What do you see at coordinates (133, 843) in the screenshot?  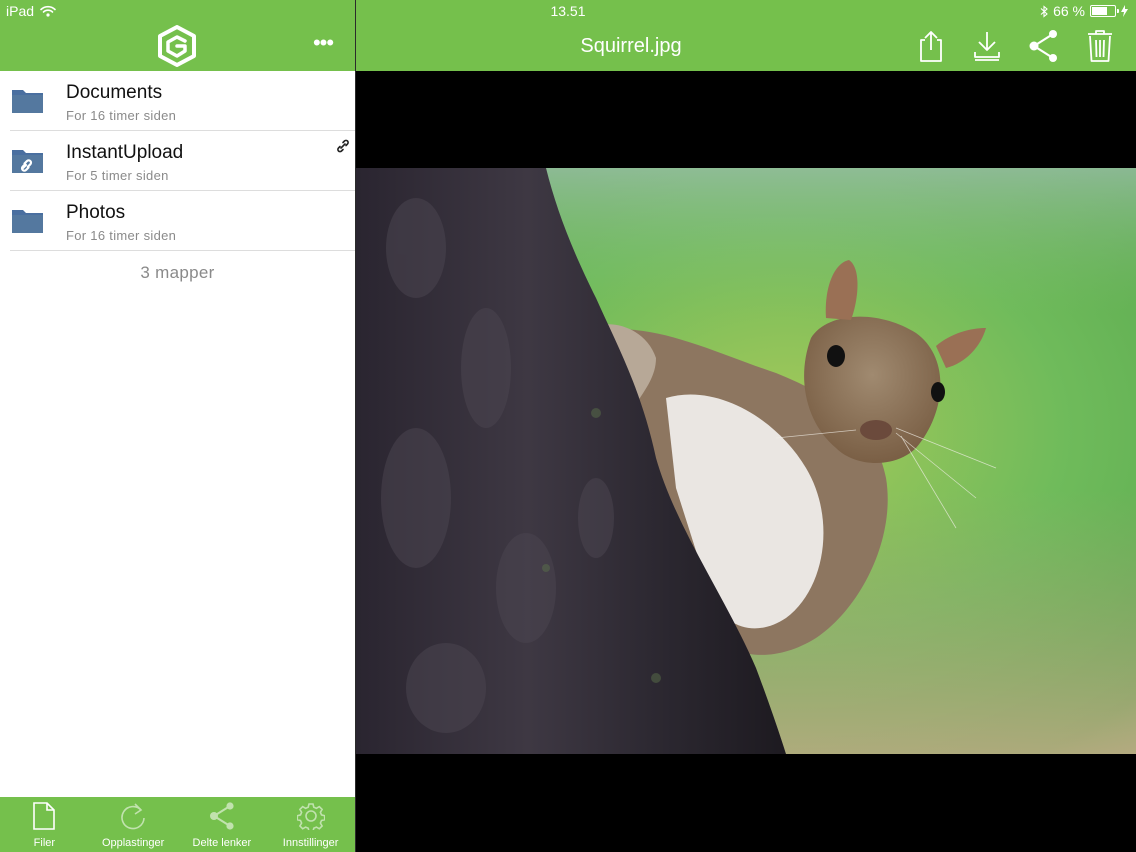 I see `tab-label: Opplastinger` at bounding box center [133, 843].